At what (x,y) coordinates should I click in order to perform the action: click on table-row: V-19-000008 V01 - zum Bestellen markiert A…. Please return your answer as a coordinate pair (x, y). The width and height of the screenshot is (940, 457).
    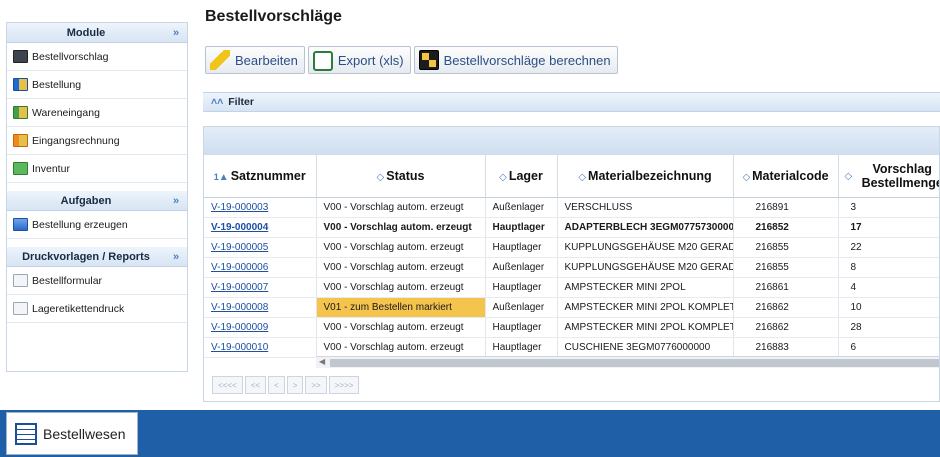
    Looking at the image, I should click on (571, 307).